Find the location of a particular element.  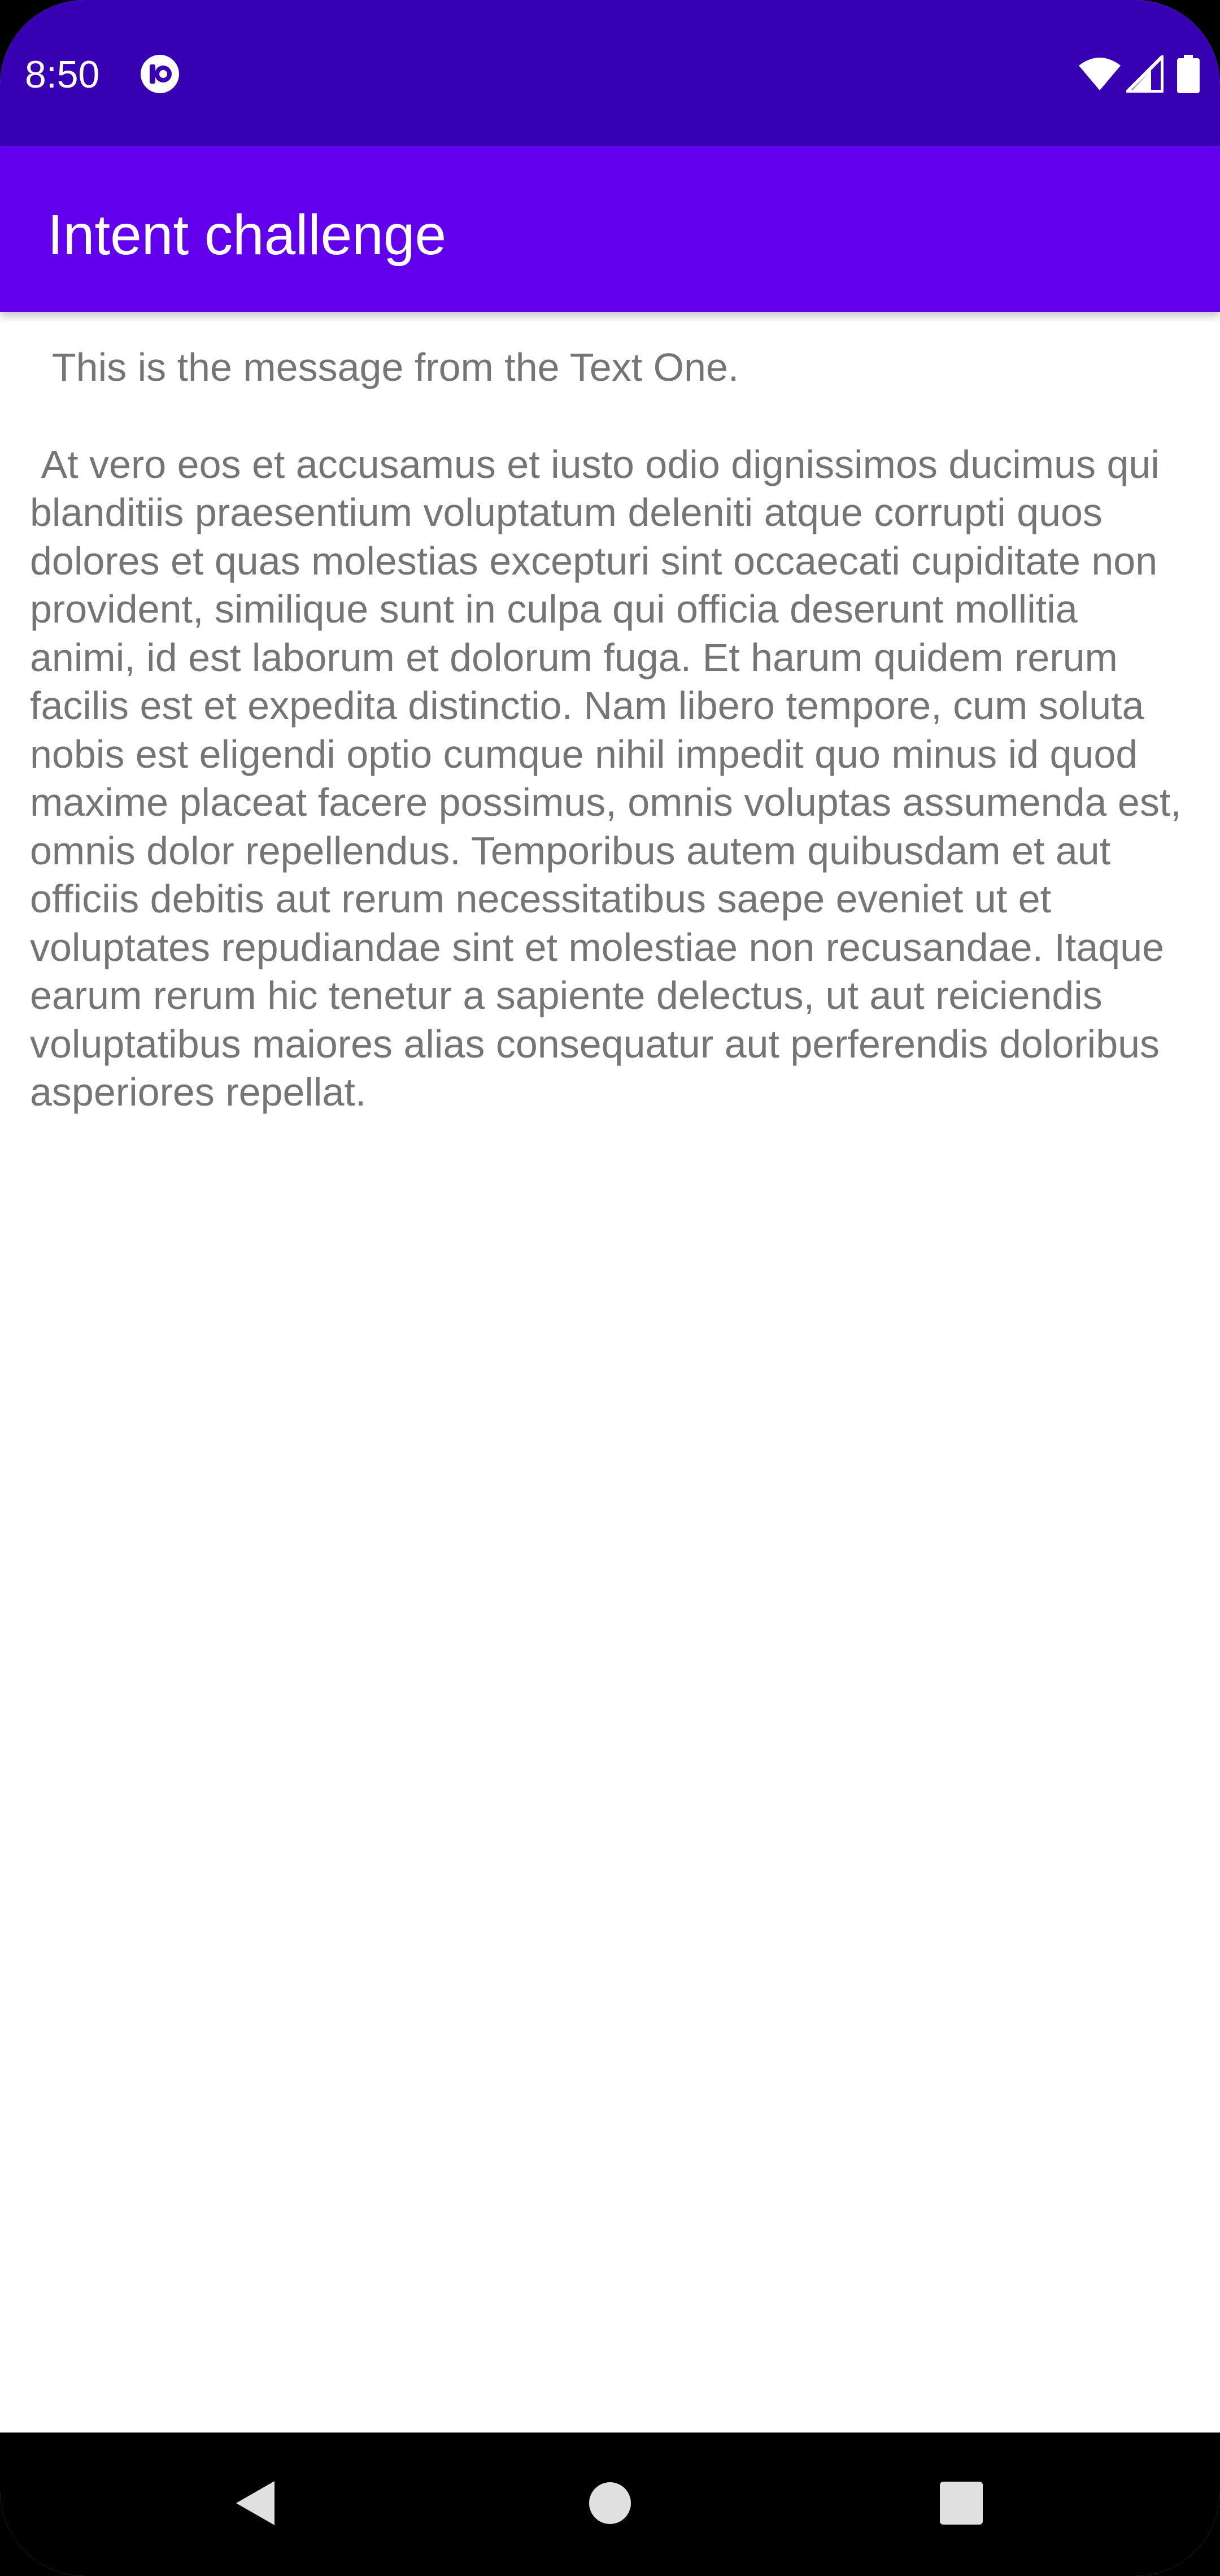

home-button is located at coordinates (610, 2504).